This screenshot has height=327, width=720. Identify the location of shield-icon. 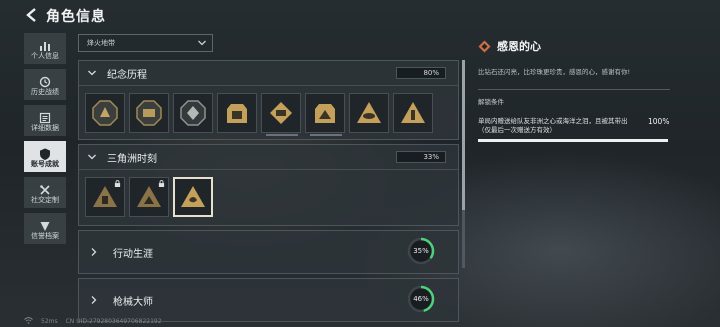
(45, 152).